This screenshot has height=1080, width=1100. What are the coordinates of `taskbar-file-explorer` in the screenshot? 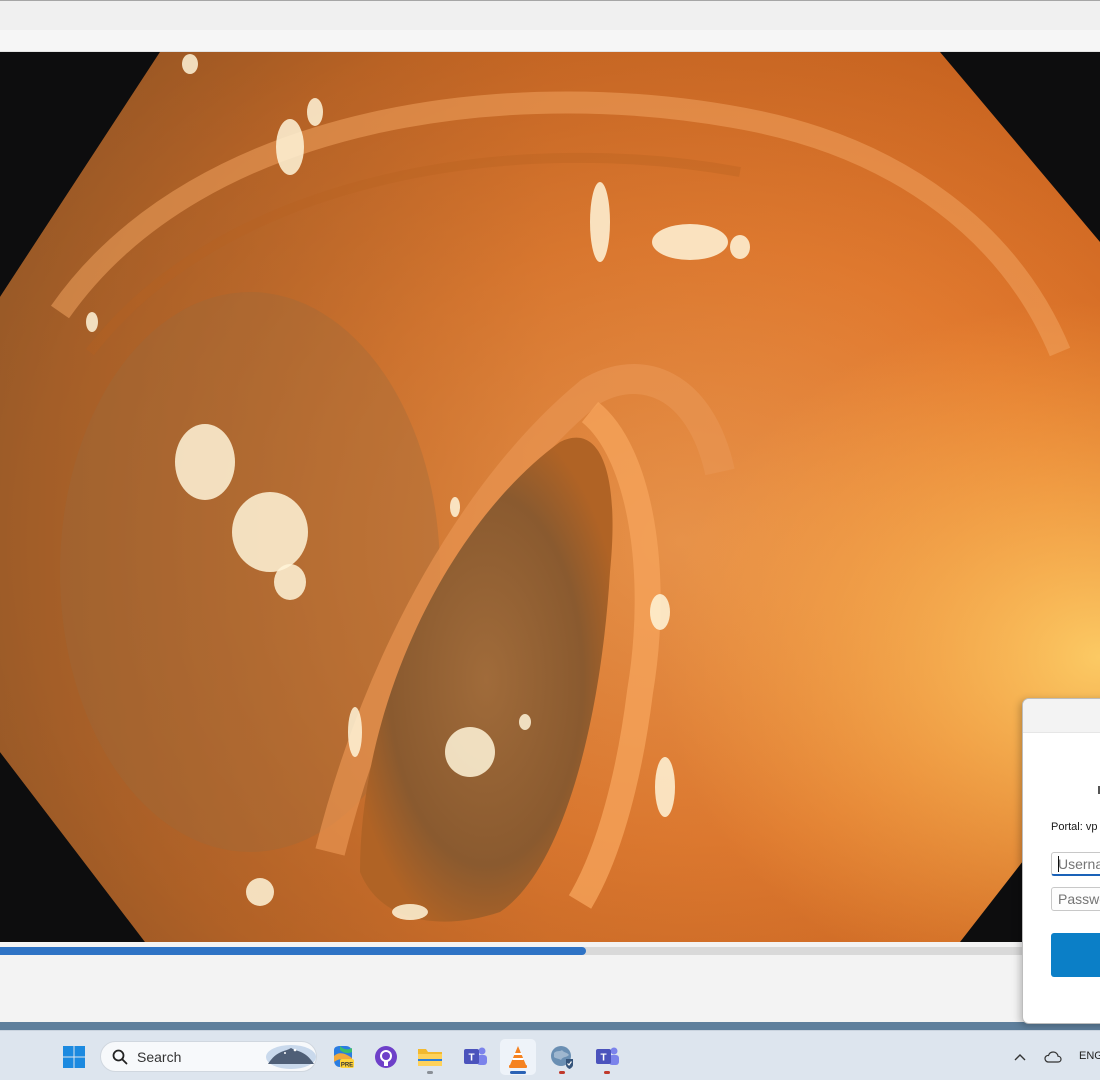 It's located at (430, 1057).